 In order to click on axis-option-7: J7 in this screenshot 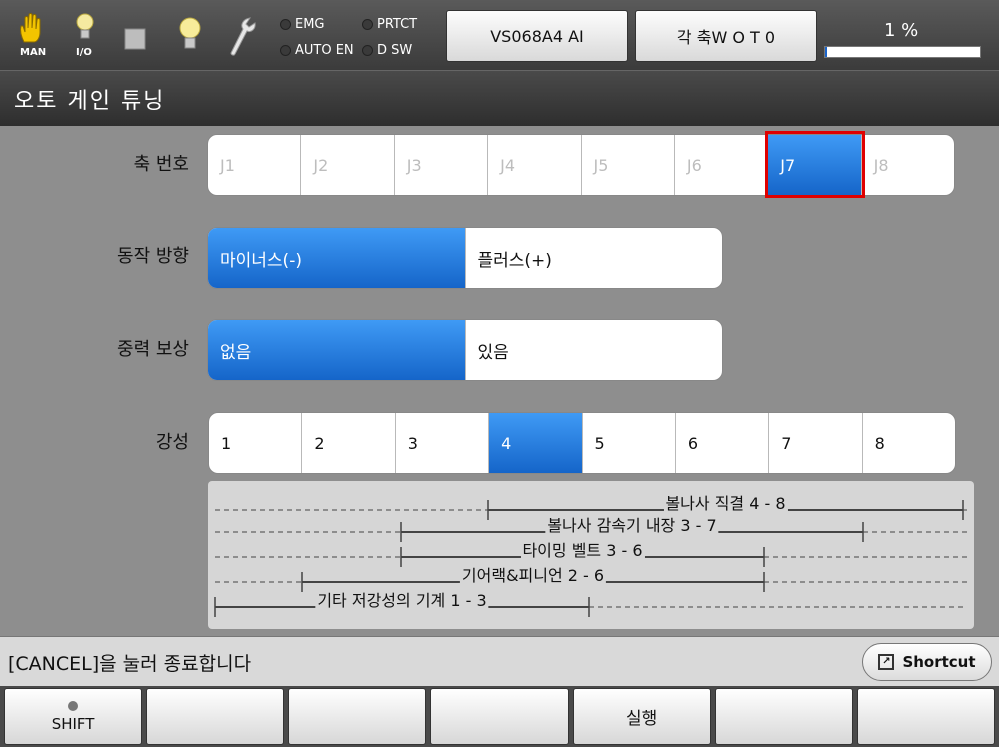, I will do `click(815, 165)`.